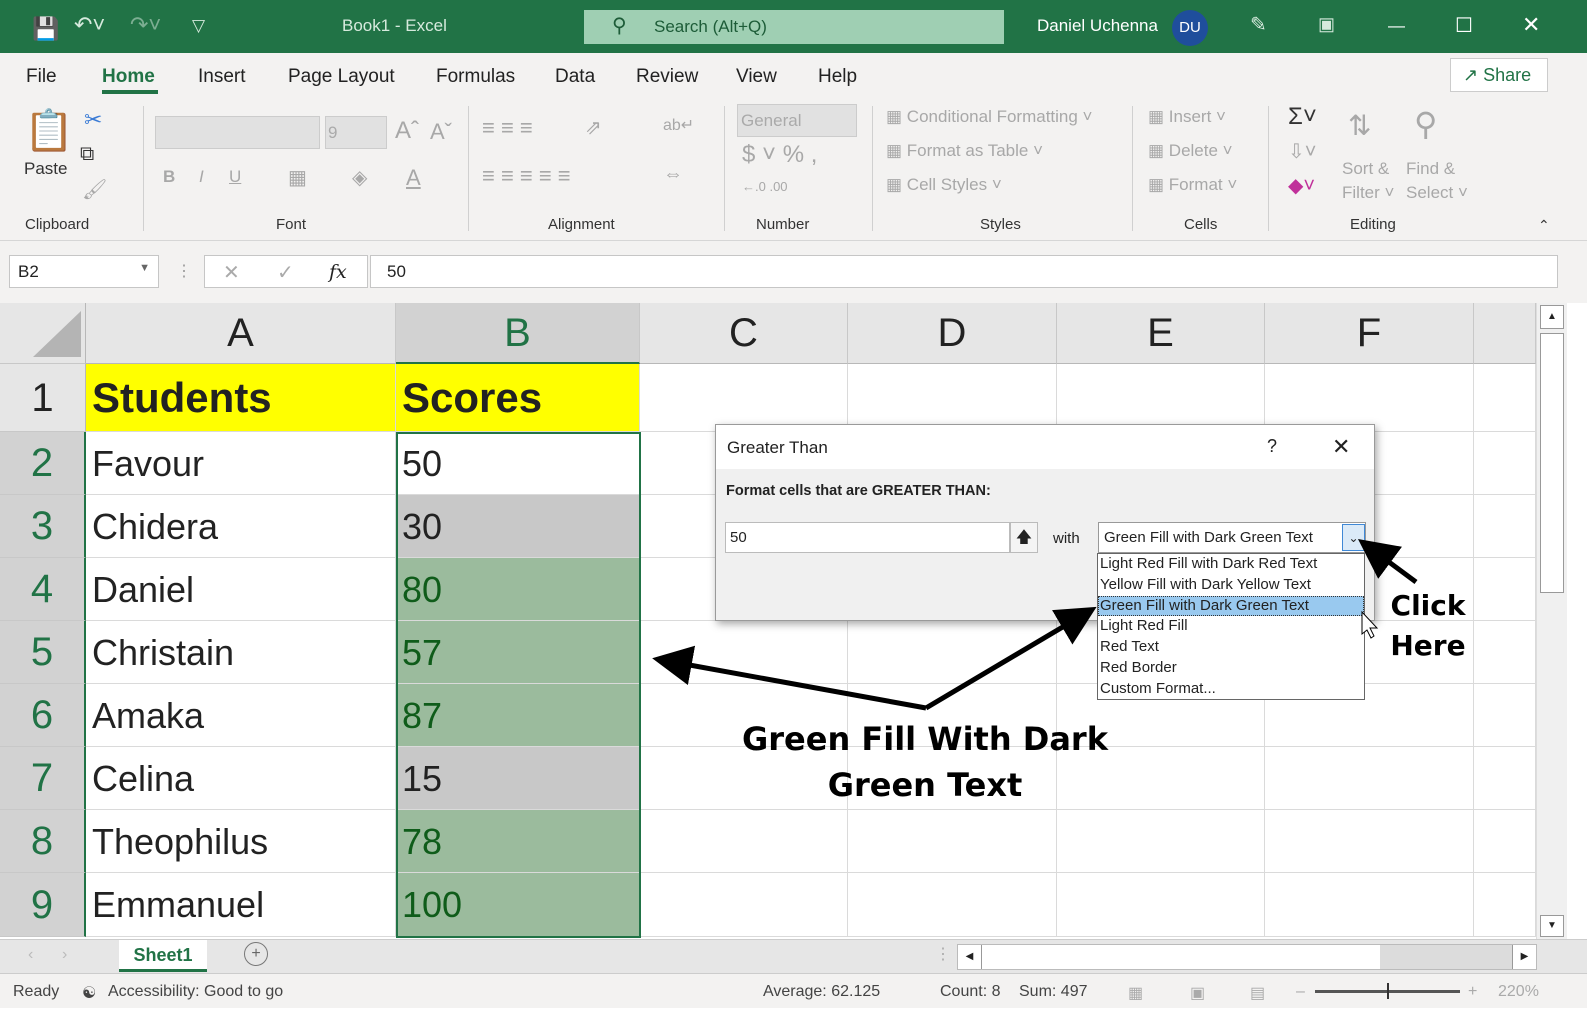  Describe the element at coordinates (789, 678) in the screenshot. I see `arrow-to-cells` at that location.